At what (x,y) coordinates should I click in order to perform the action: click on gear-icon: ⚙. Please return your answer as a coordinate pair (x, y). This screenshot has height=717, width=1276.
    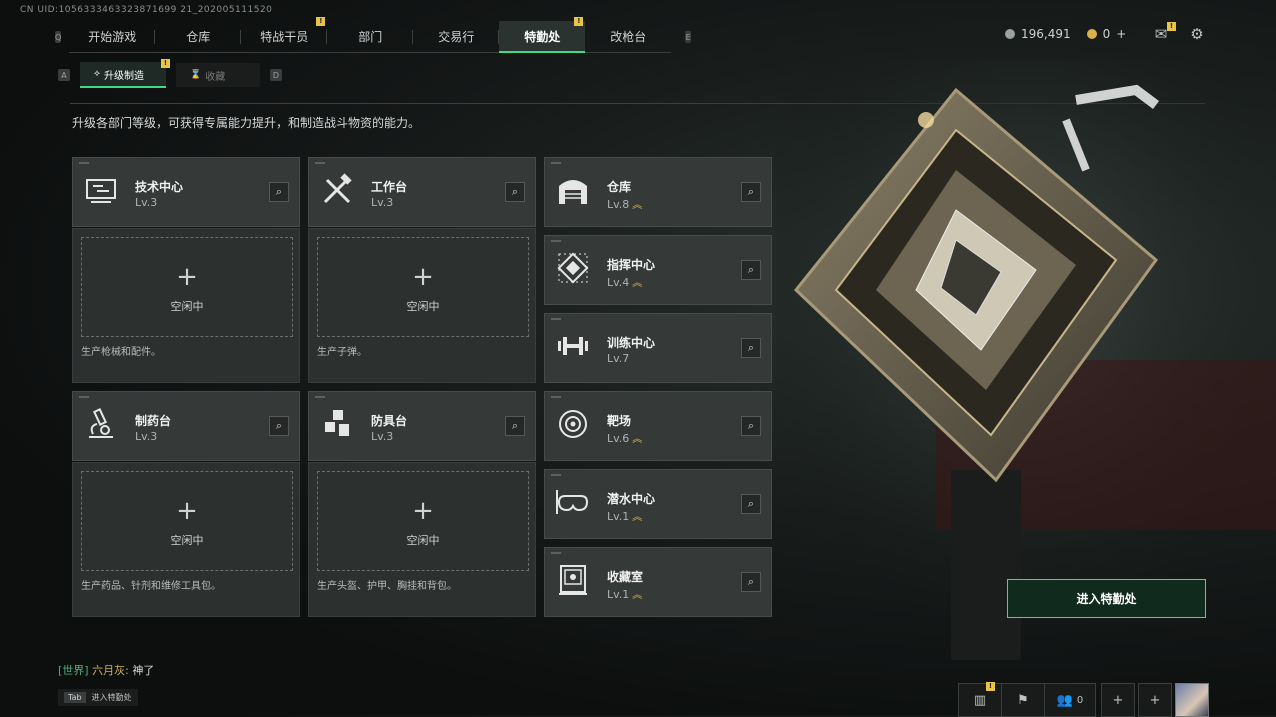
    Looking at the image, I should click on (1197, 34).